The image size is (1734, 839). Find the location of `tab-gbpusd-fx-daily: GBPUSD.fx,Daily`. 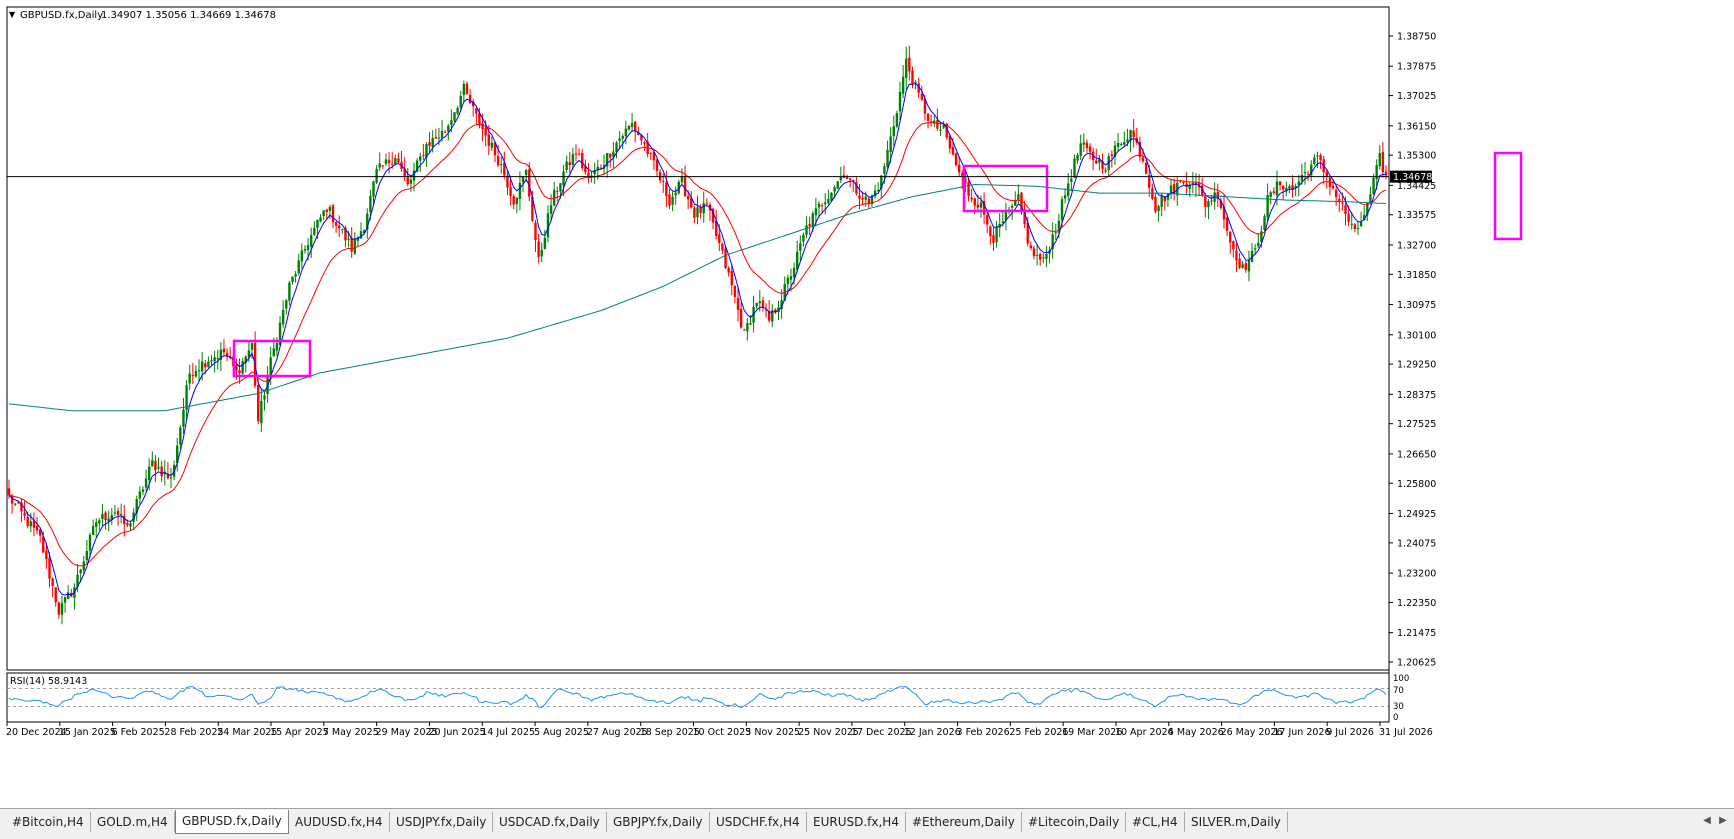

tab-gbpusd-fx-daily: GBPUSD.fx,Daily is located at coordinates (232, 822).